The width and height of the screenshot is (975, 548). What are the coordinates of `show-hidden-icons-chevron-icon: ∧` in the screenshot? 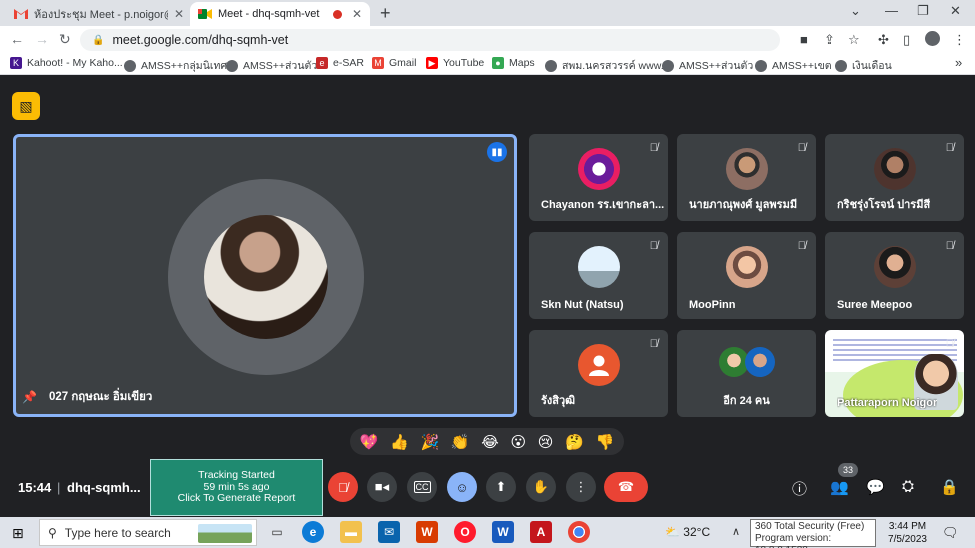 It's located at (736, 531).